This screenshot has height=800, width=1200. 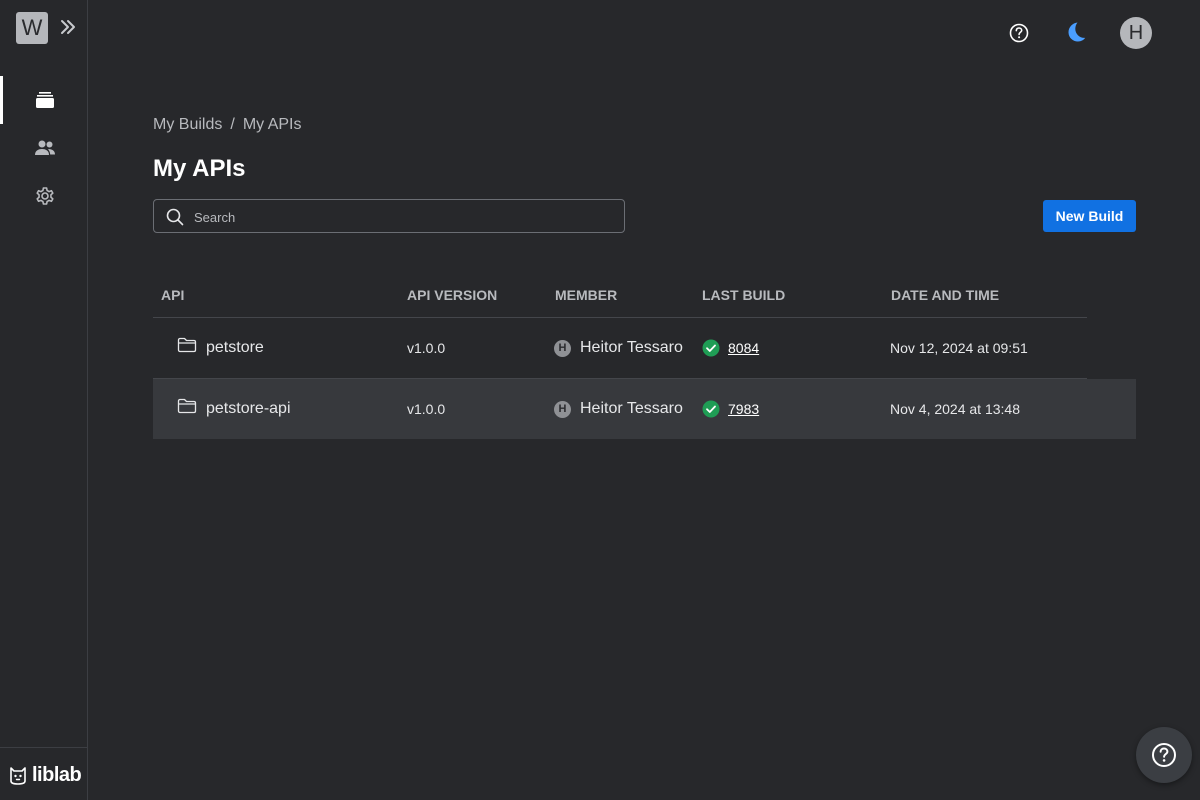 I want to click on brand-logo: liblab, so click(x=45, y=775).